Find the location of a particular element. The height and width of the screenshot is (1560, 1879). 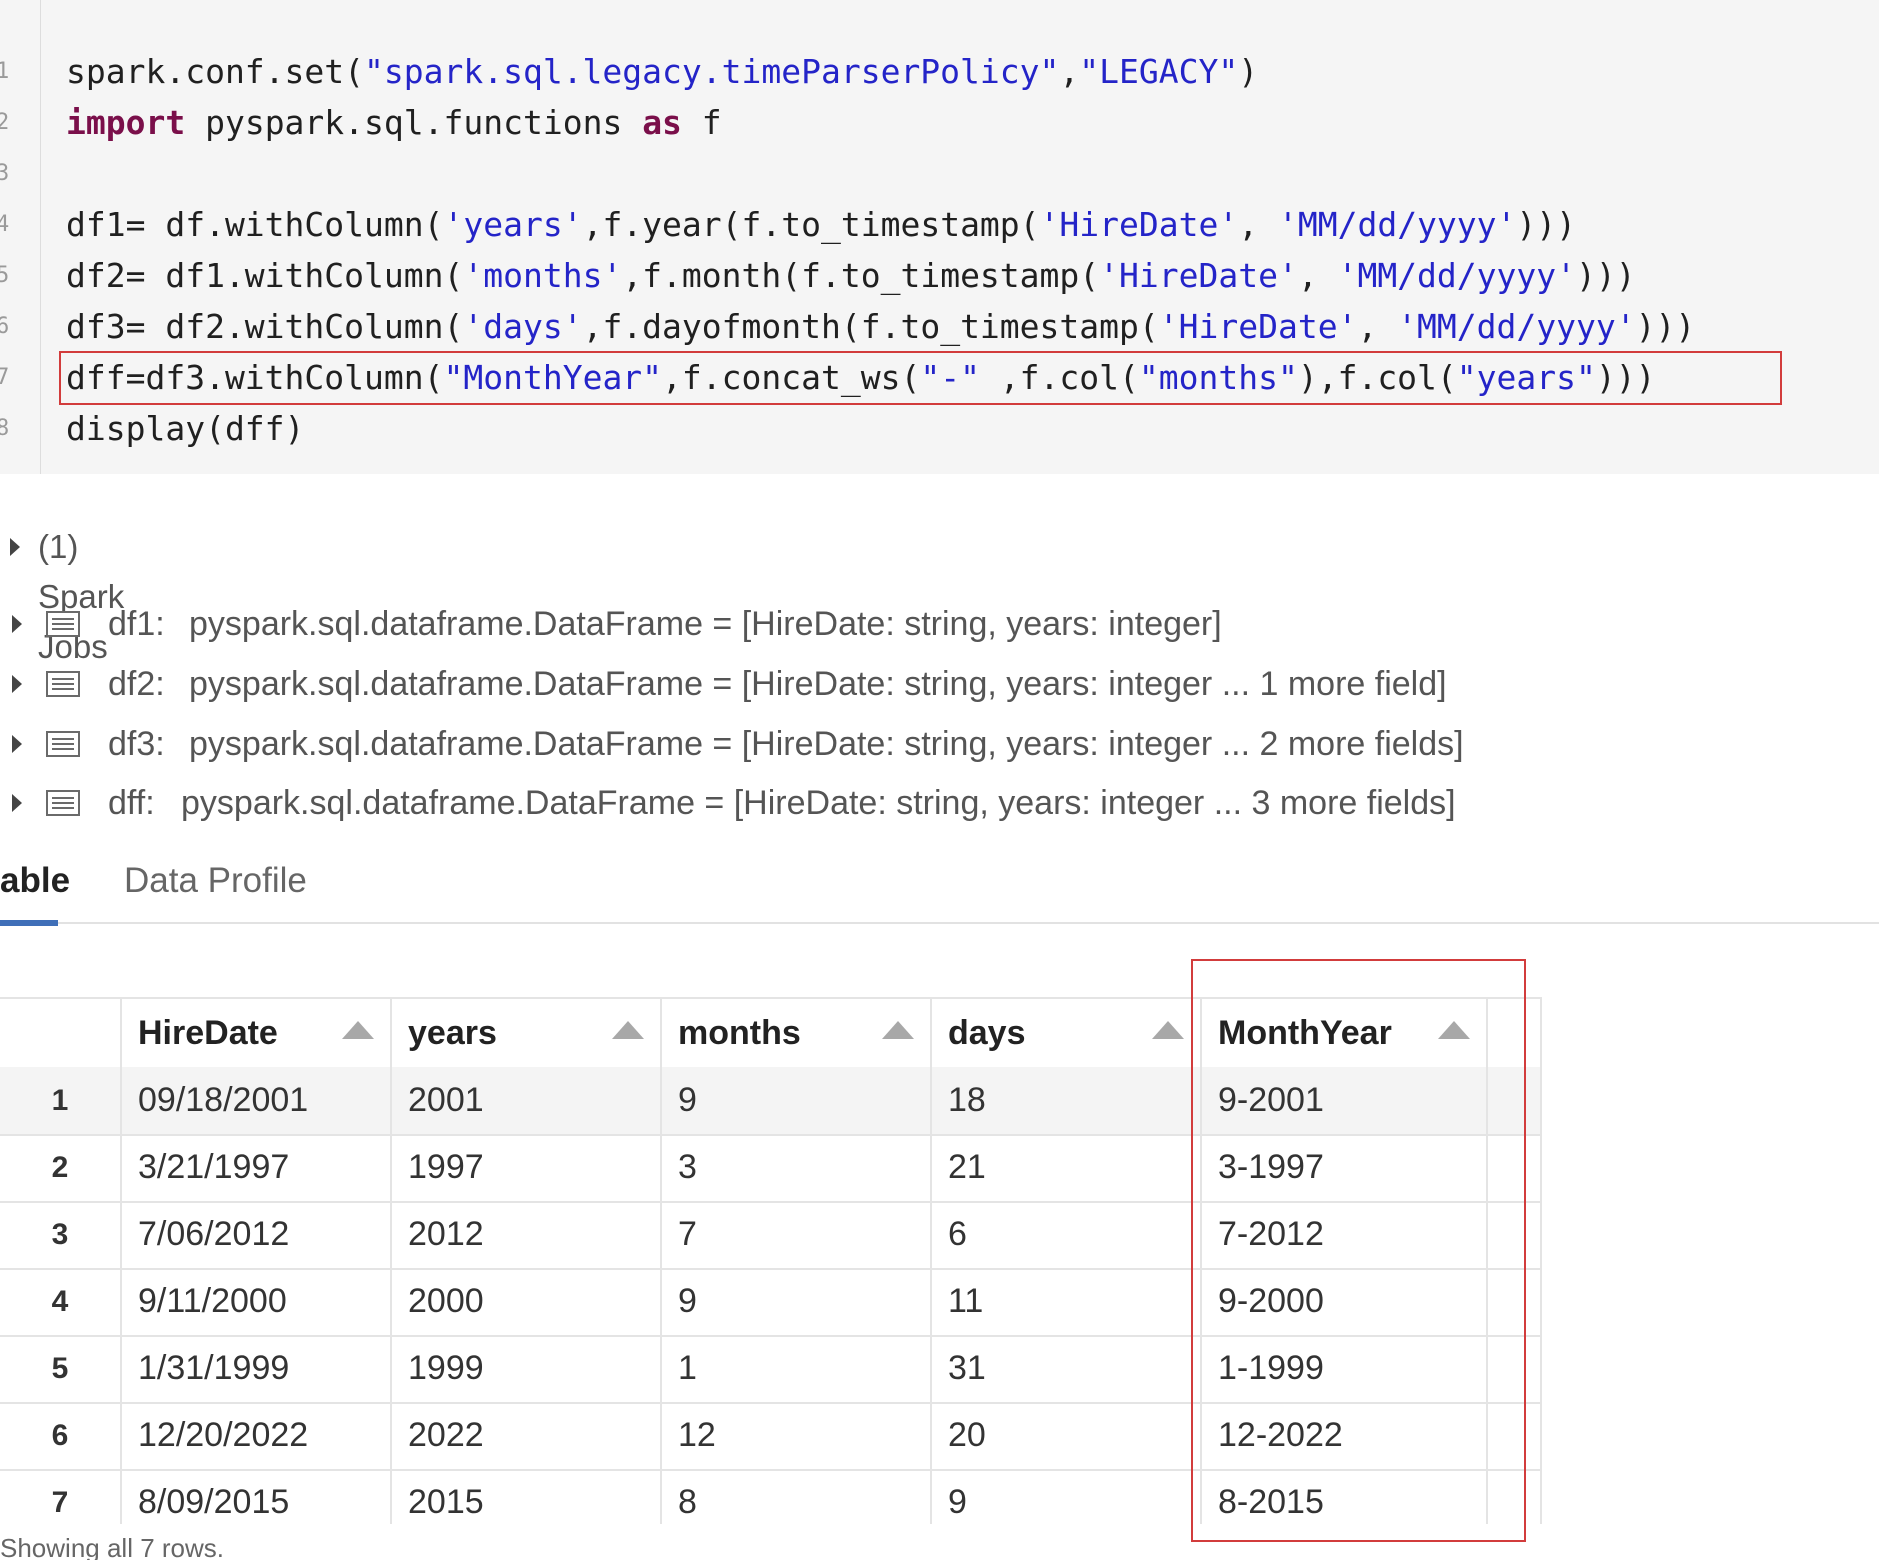

table-cell: 20 is located at coordinates (1067, 1435).